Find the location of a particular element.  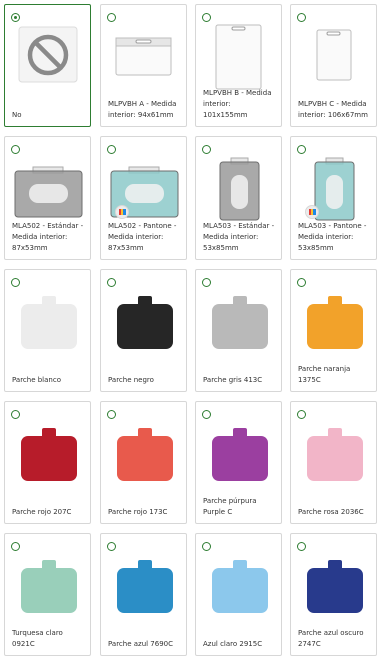

option-card: No is located at coordinates (47, 65).